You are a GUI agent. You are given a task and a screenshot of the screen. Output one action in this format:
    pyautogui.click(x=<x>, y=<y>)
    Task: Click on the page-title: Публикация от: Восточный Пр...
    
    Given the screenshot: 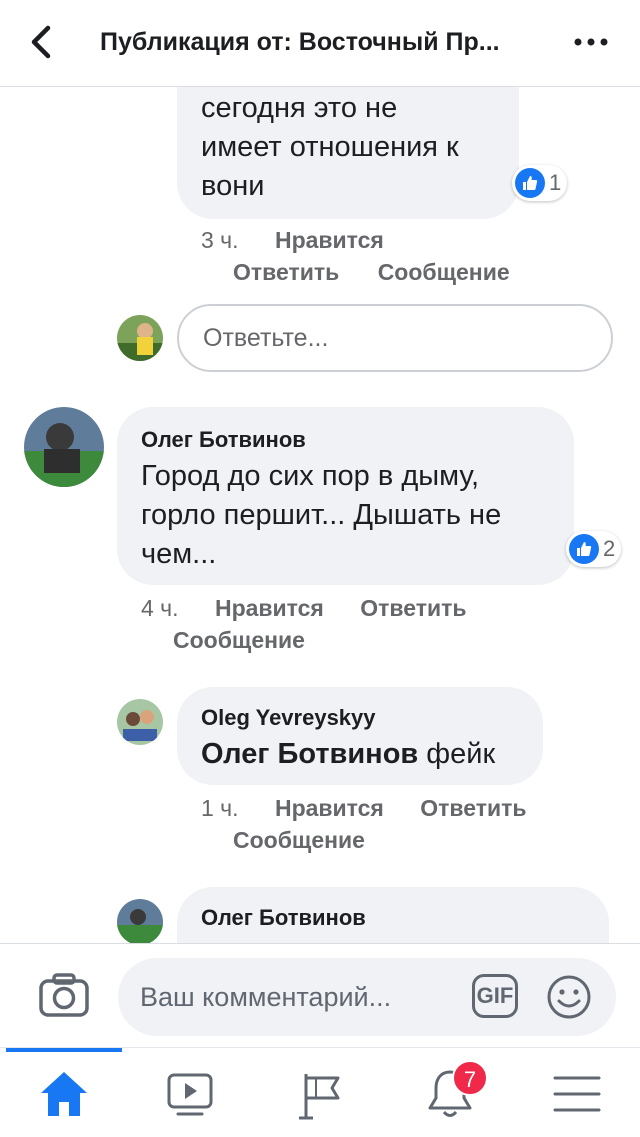 What is the action you would take?
    pyautogui.click(x=300, y=42)
    